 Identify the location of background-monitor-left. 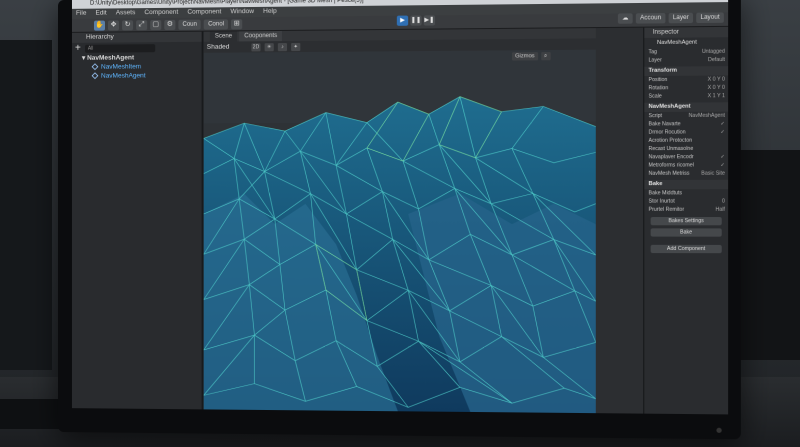
(26, 205).